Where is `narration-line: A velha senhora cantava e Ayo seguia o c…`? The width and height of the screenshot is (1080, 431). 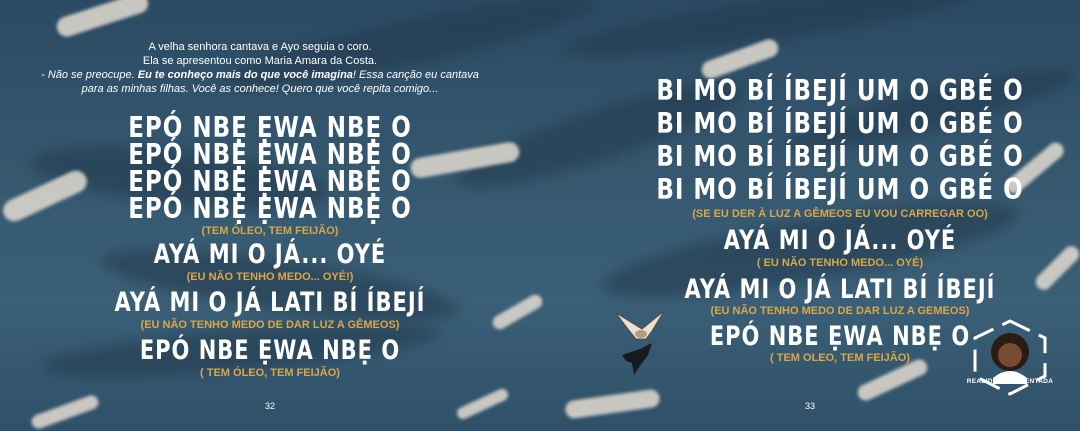 narration-line: A velha senhora cantava e Ayo seguia o c… is located at coordinates (260, 47).